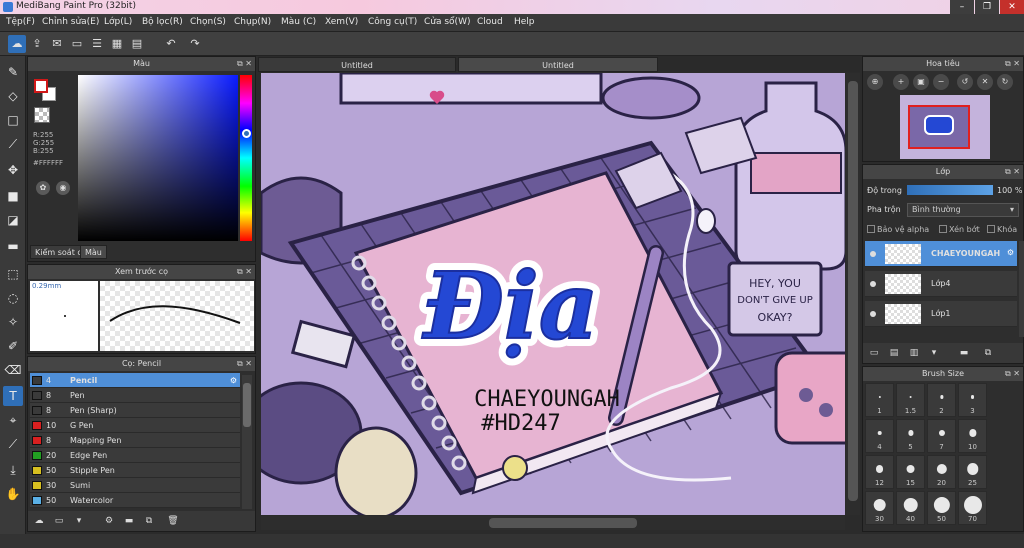 The width and height of the screenshot is (1024, 548). I want to click on brush-size-cell: 12, so click(879, 472).